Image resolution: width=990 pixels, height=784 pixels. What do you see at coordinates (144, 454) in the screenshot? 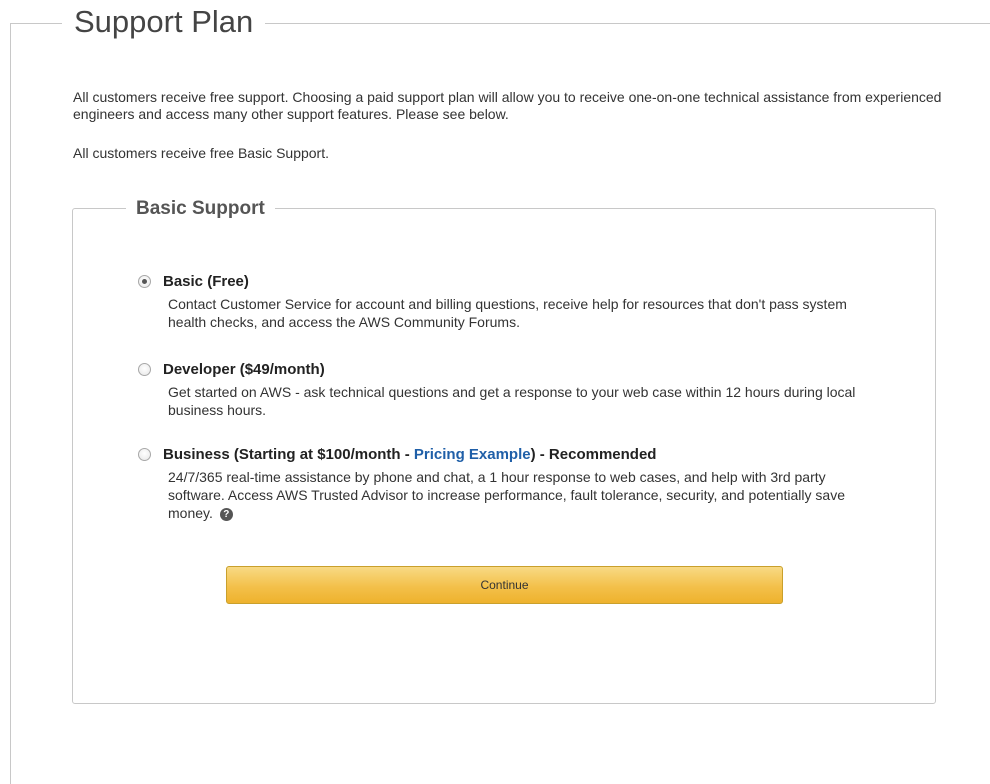
I see `radio-business` at bounding box center [144, 454].